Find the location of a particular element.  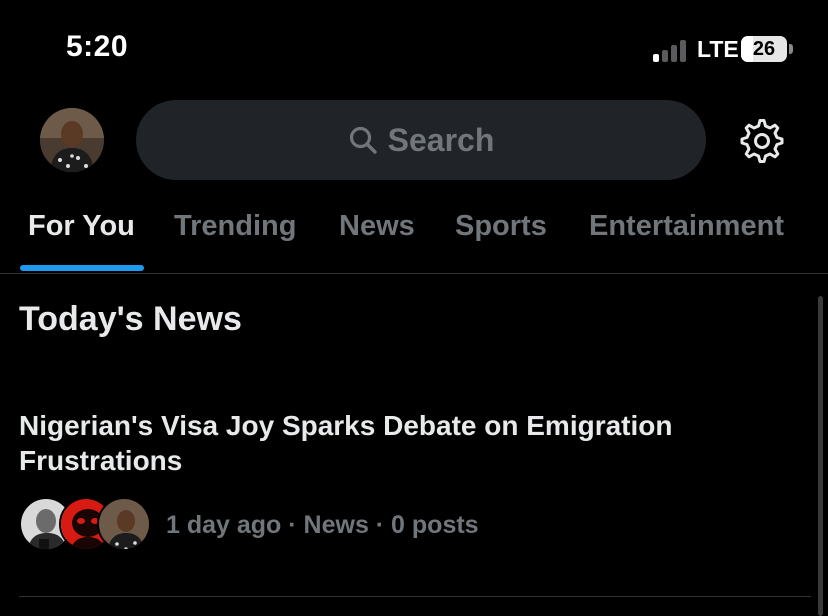

search-icon is located at coordinates (363, 140).